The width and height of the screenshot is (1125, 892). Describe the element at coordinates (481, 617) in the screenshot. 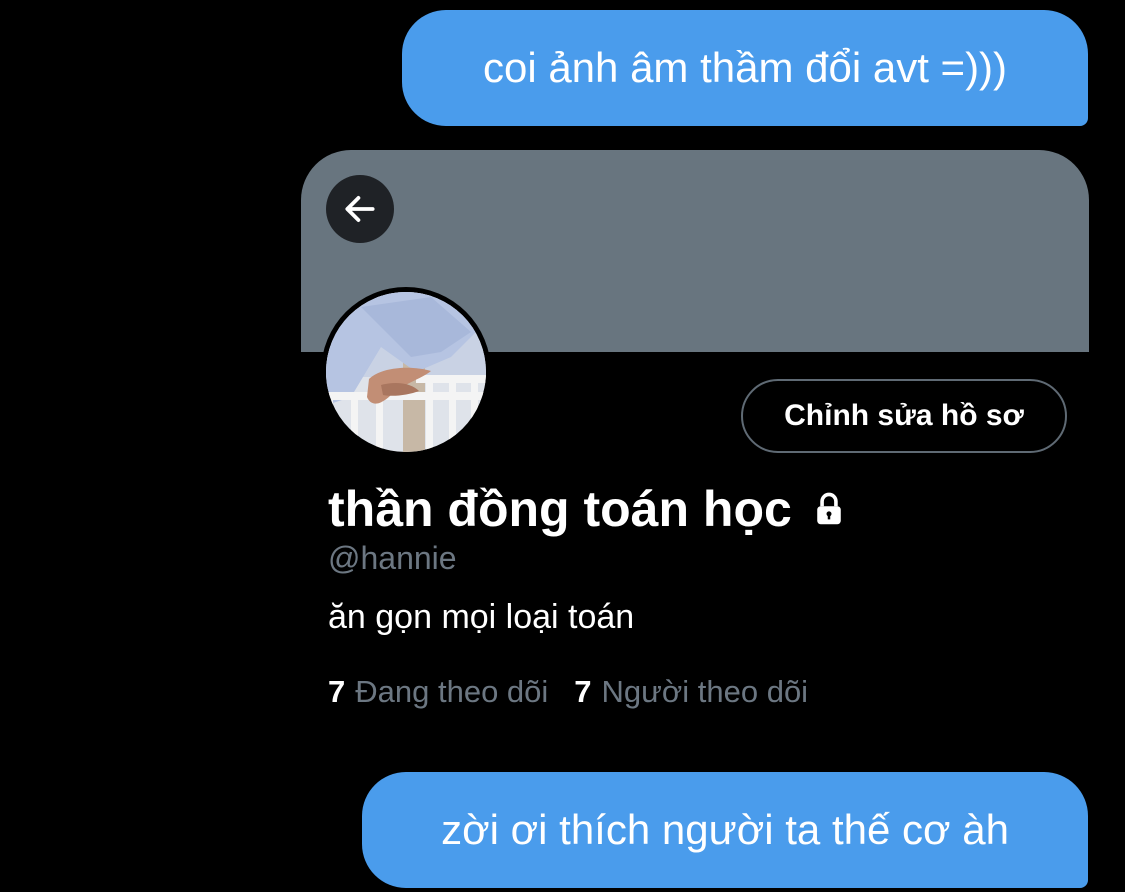

I see `profile-bio: ăn gọn mọi loại toán` at that location.